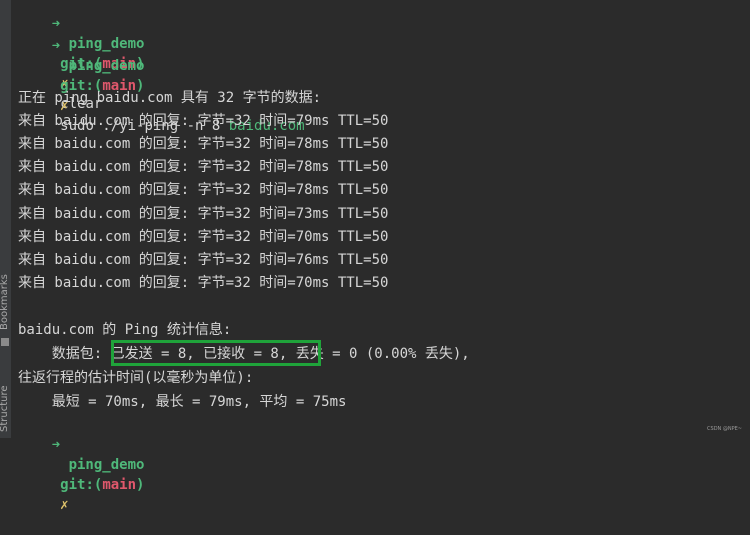 The height and width of the screenshot is (535, 750). Describe the element at coordinates (119, 485) in the screenshot. I see `prompt-branch: main` at that location.